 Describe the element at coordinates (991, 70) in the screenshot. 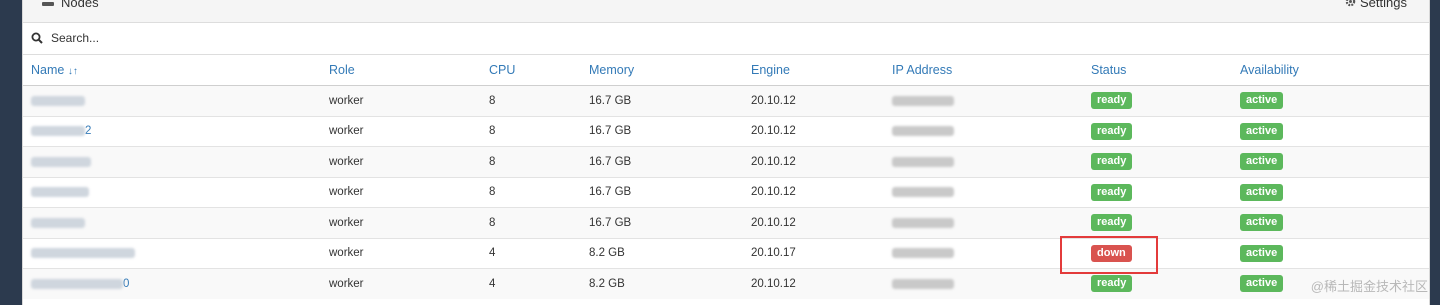

I see `col-header-ip: IP Address` at that location.